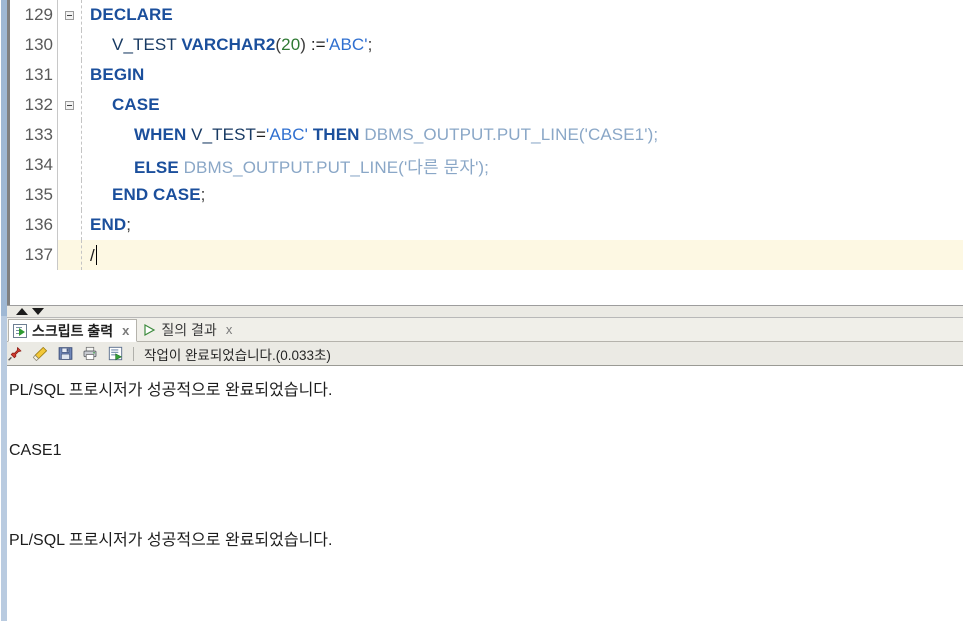  What do you see at coordinates (22, 311) in the screenshot?
I see `triangle-up-icon` at bounding box center [22, 311].